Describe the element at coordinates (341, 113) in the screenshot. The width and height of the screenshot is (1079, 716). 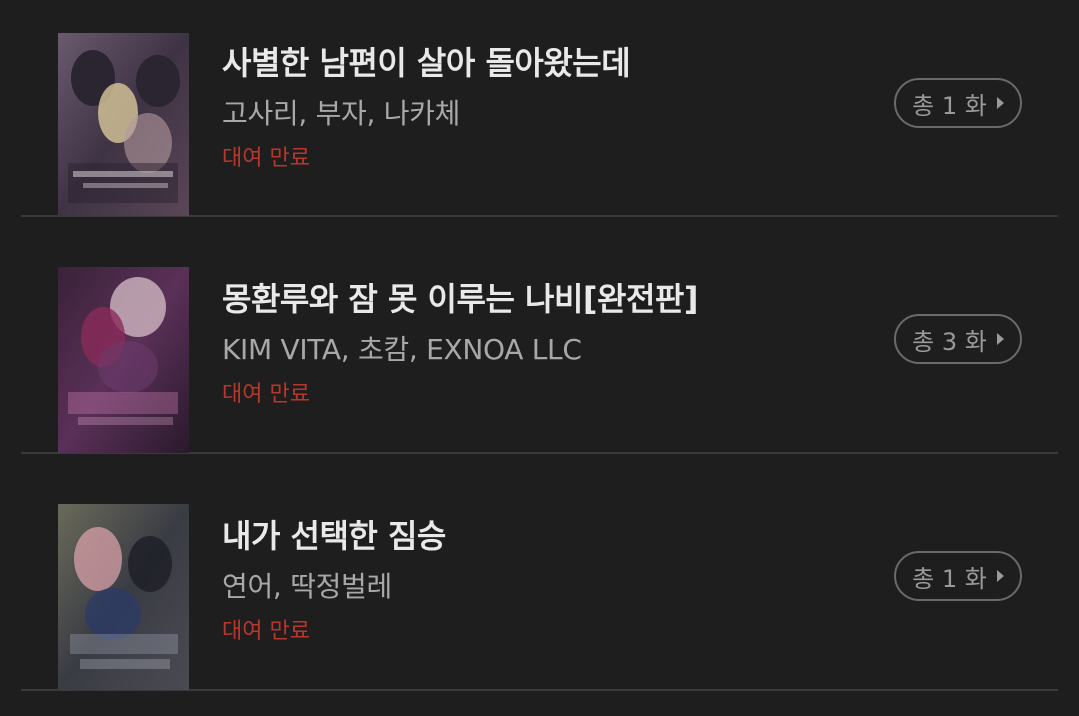
I see `book-authors: 고사리, 부자, 나카체` at that location.